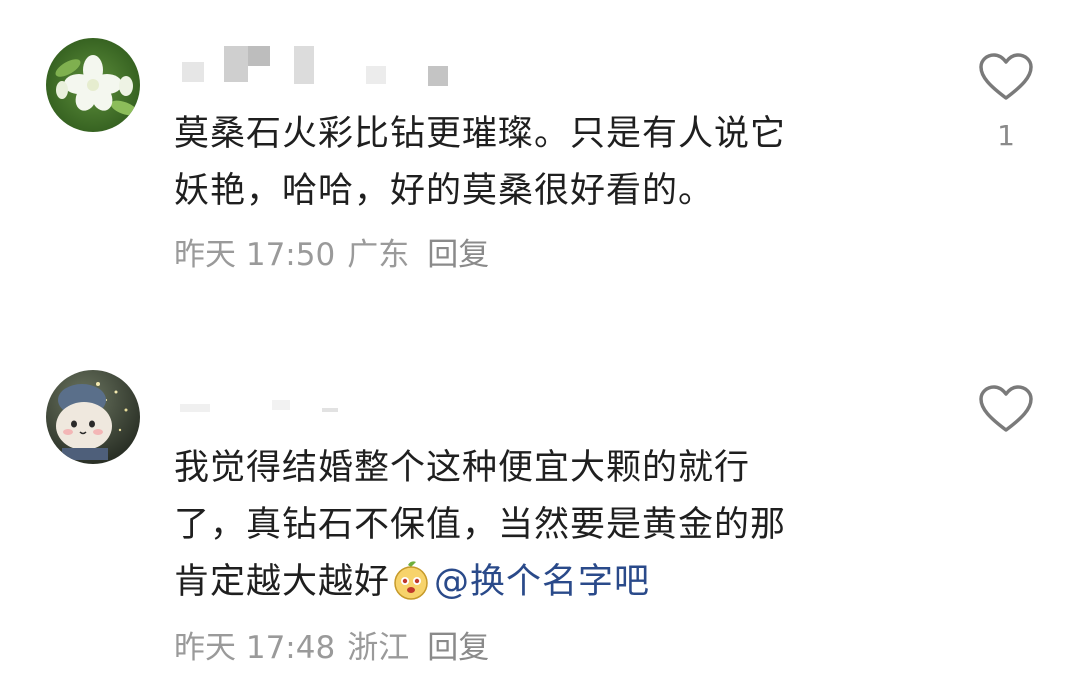 This screenshot has height=699, width=1080. What do you see at coordinates (462, 468) in the screenshot?
I see `comment-text-line: 我觉得结婚整个这种便宜大颗的就行` at bounding box center [462, 468].